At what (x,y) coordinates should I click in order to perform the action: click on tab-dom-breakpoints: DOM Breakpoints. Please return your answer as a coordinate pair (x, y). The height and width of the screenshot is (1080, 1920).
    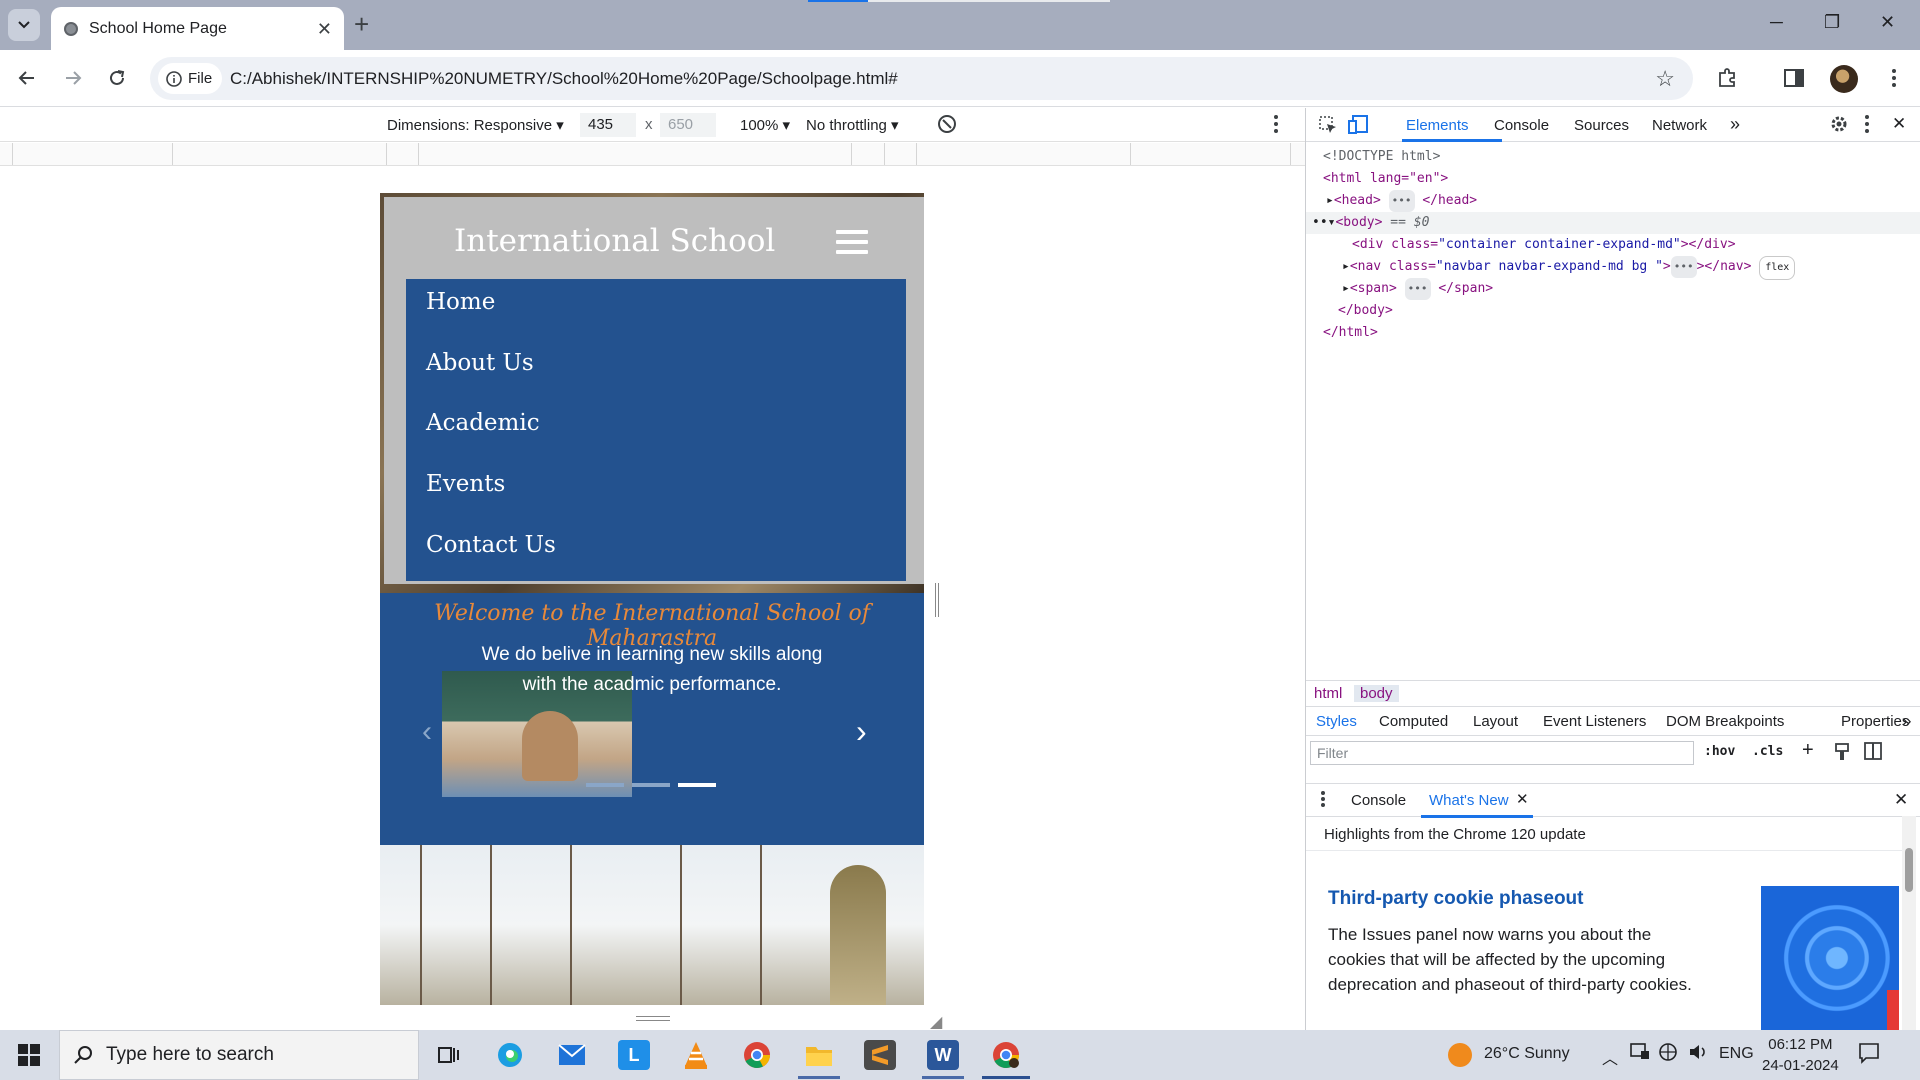
    Looking at the image, I should click on (1725, 721).